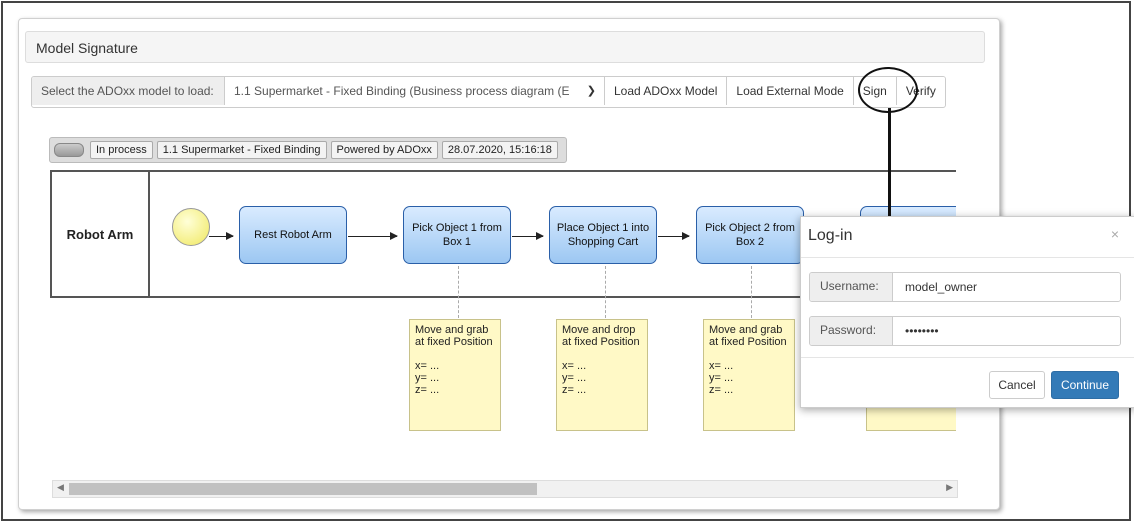  Describe the element at coordinates (666, 91) in the screenshot. I see `load-adoxx-model-button: Load ADOxx Model` at that location.